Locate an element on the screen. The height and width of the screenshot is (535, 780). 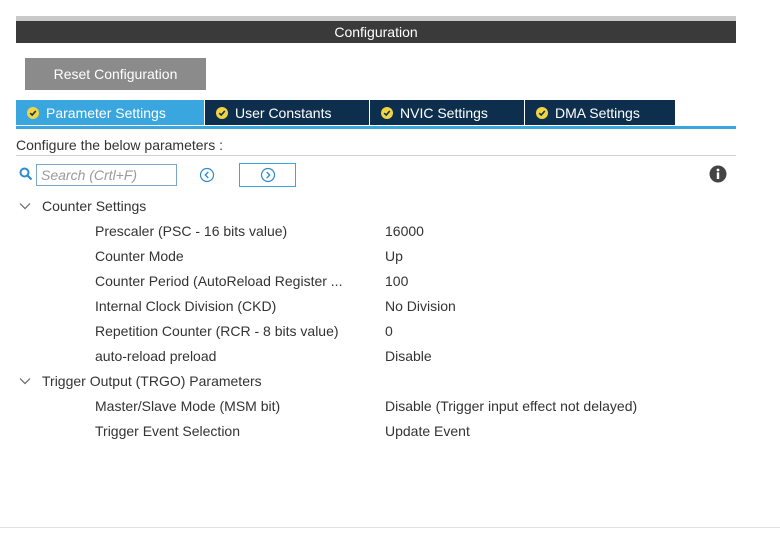
tab-parameter-settings: Parameter Settings is located at coordinates (110, 112).